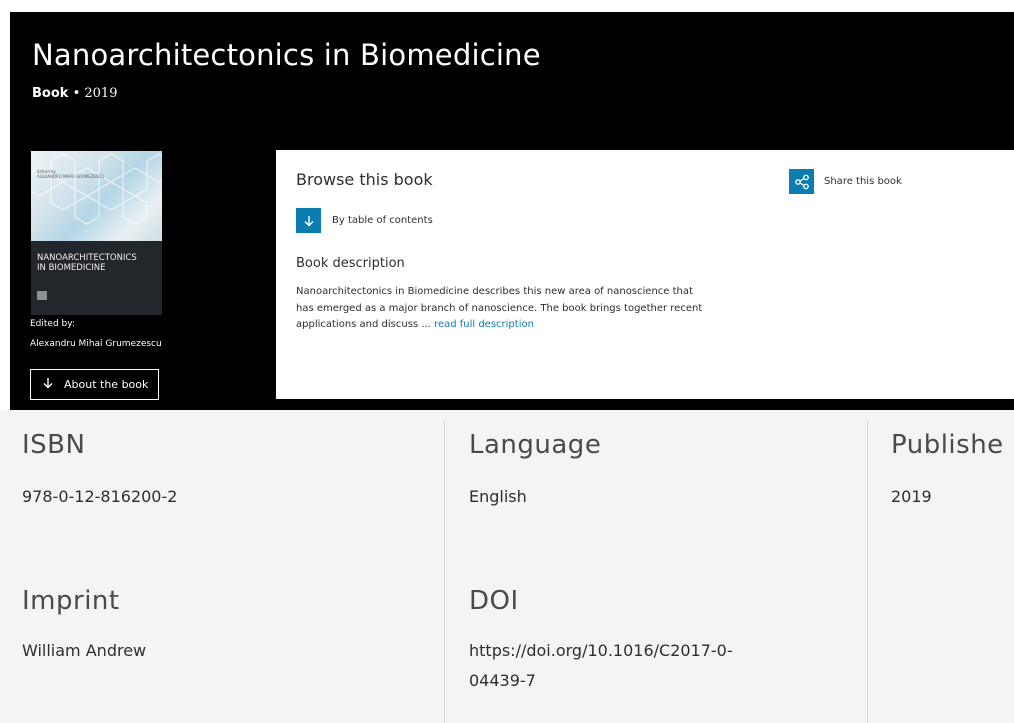 Image resolution: width=1014 pixels, height=723 pixels. Describe the element at coordinates (106, 384) in the screenshot. I see `about-the-book-label: About the book` at that location.